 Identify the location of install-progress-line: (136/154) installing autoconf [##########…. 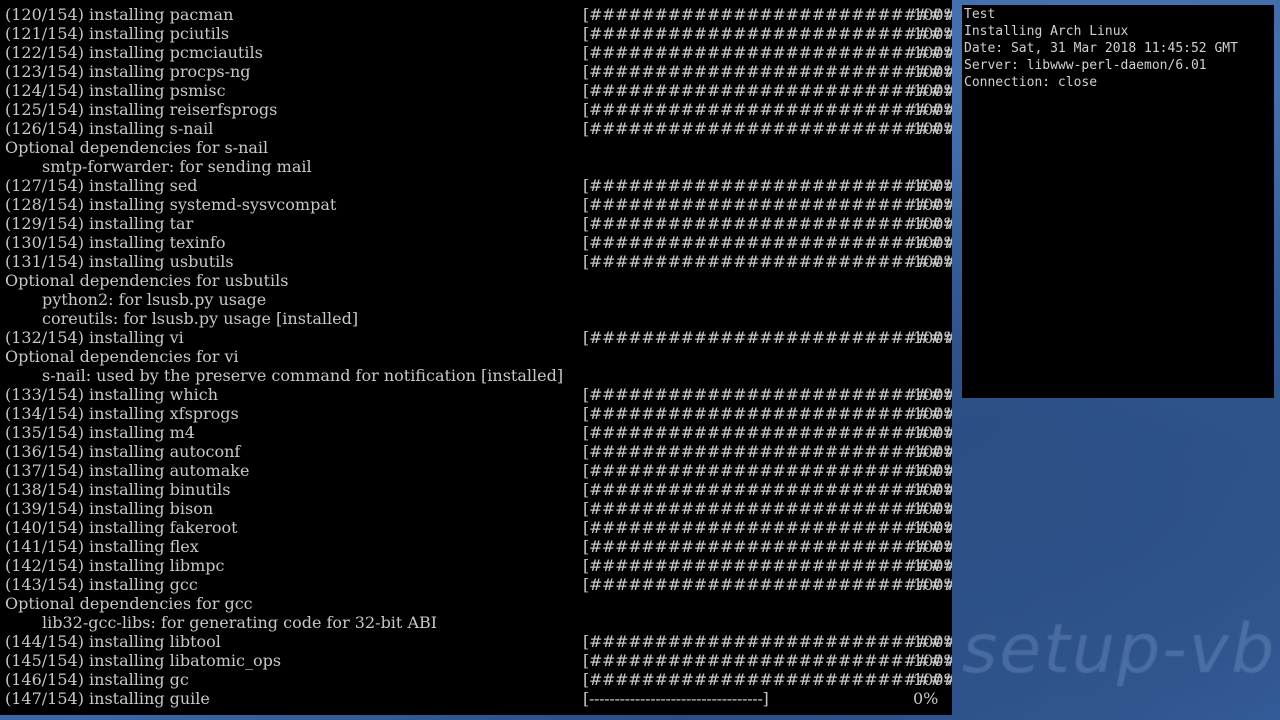
(478, 451).